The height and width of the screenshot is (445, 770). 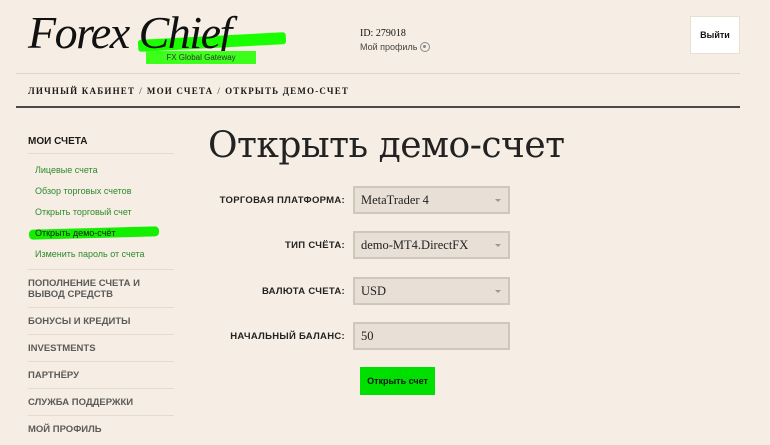 What do you see at coordinates (383, 33) in the screenshot?
I see `user-id: ID: 279018` at bounding box center [383, 33].